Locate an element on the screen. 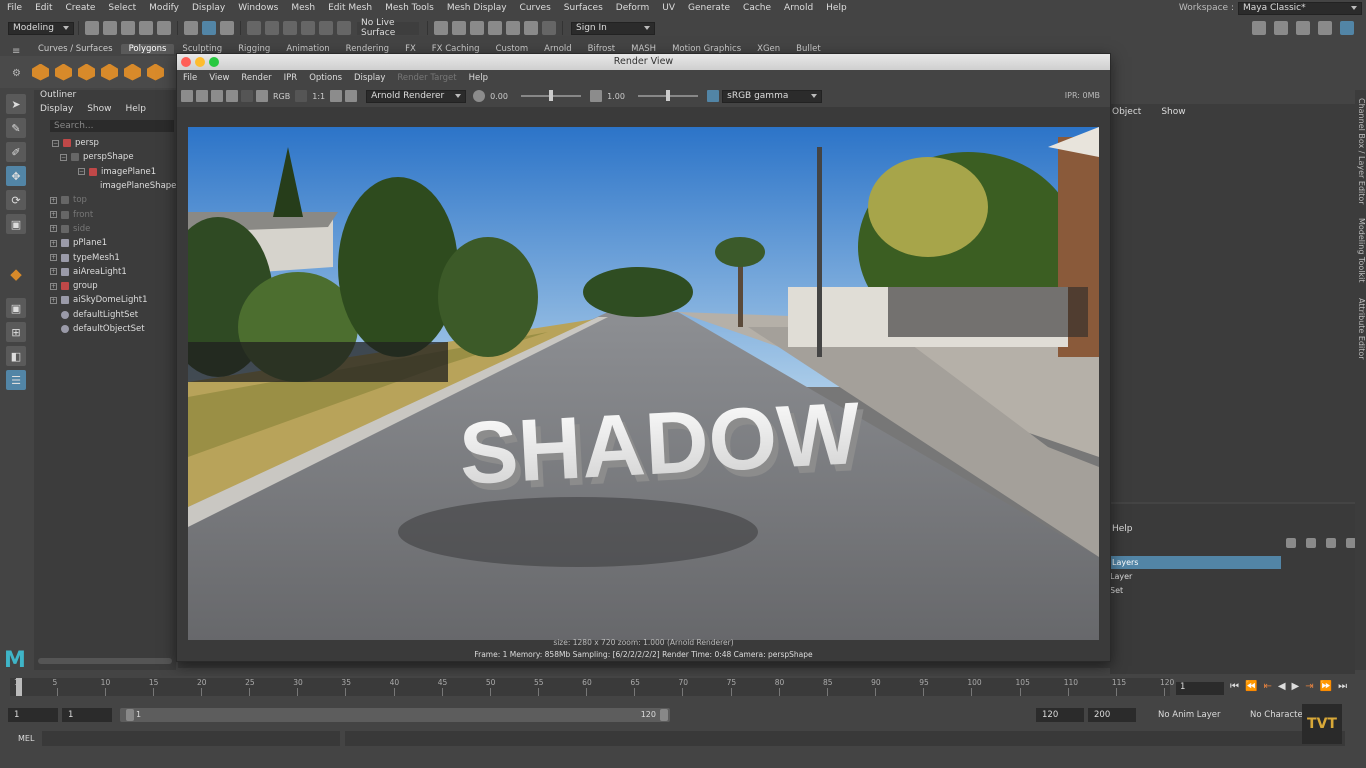 The width and height of the screenshot is (1366, 768). tree-item-aiAreaLight1: + aiAreaLight1 is located at coordinates (105, 272).